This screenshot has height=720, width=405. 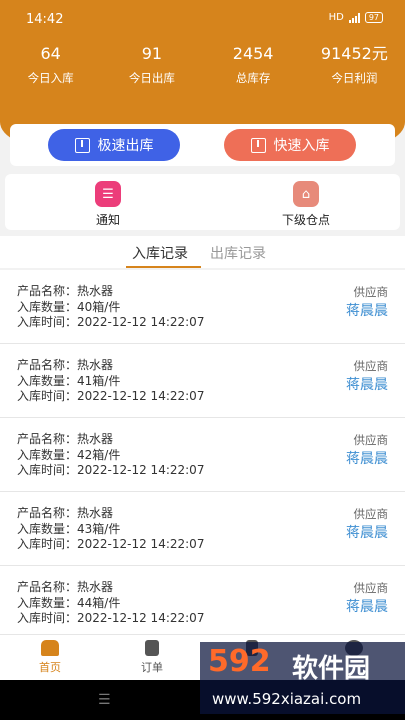 What do you see at coordinates (373, 17) in the screenshot?
I see `battery-icon: 97` at bounding box center [373, 17].